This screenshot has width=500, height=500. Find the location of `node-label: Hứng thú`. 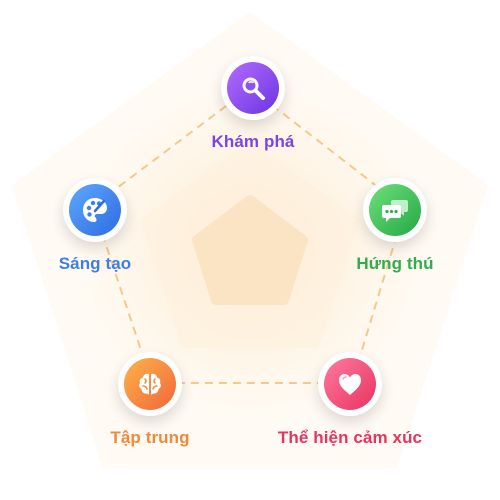

node-label: Hứng thú is located at coordinates (395, 263).